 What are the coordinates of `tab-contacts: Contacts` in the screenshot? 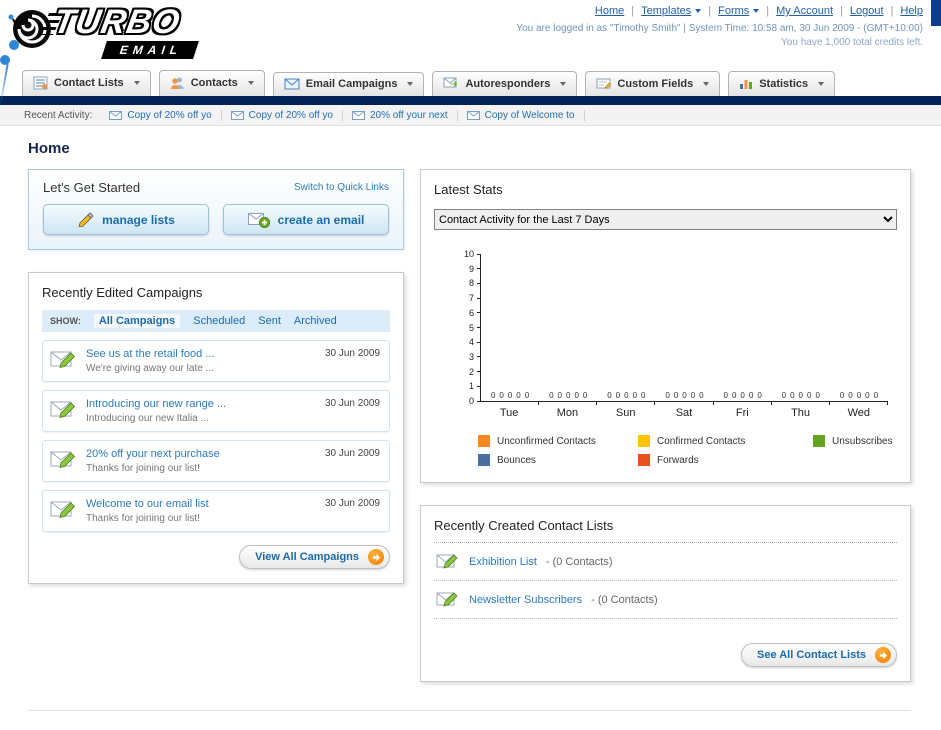 It's located at (211, 83).